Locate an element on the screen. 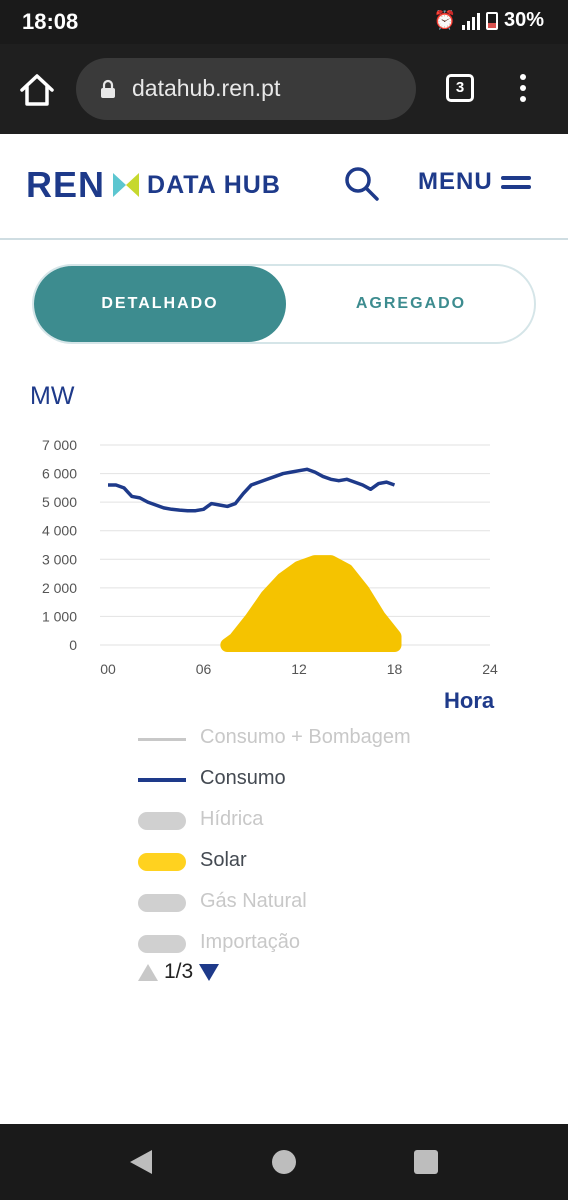  home-circle-icon is located at coordinates (284, 1162).